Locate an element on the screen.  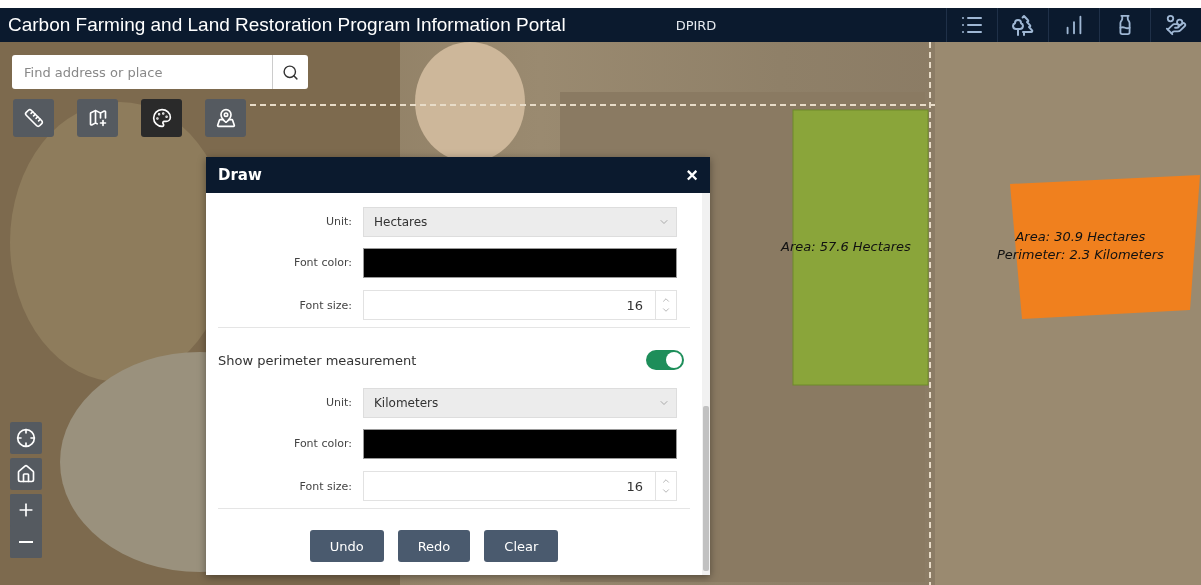
dialog-button: Clear is located at coordinates (521, 546).